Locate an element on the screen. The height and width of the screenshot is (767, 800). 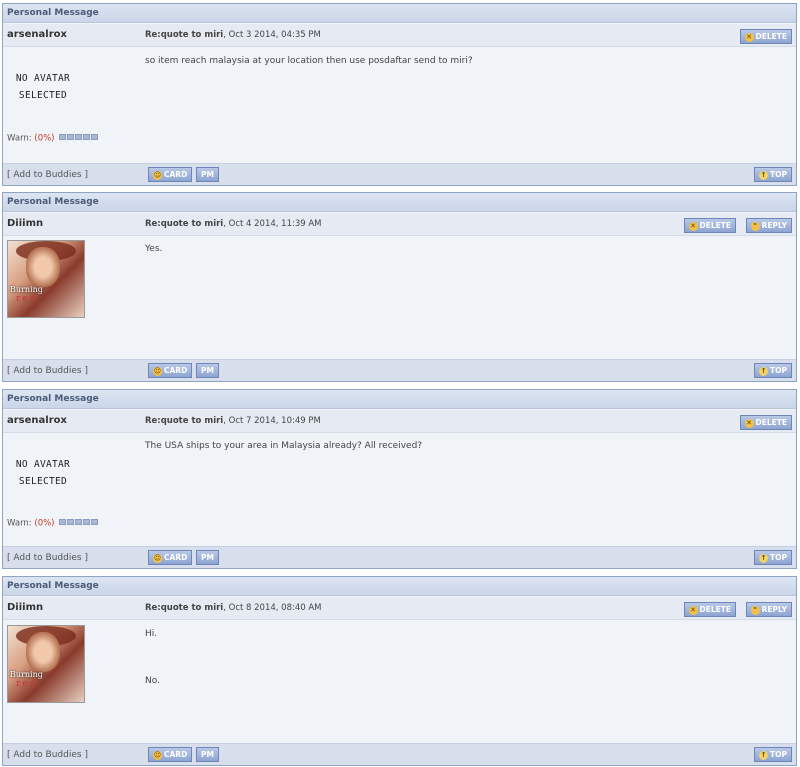
message-subject: Re:quote to miri, Oct 4 2014, 11:39 AM is located at coordinates (233, 224).